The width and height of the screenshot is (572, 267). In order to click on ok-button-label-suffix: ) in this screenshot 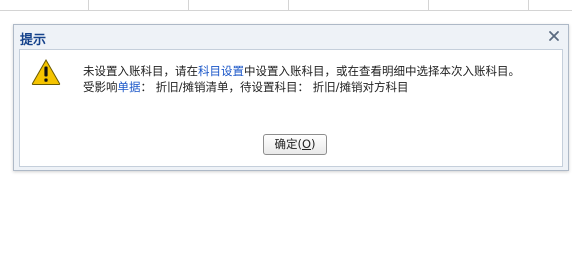, I will do `click(313, 144)`.